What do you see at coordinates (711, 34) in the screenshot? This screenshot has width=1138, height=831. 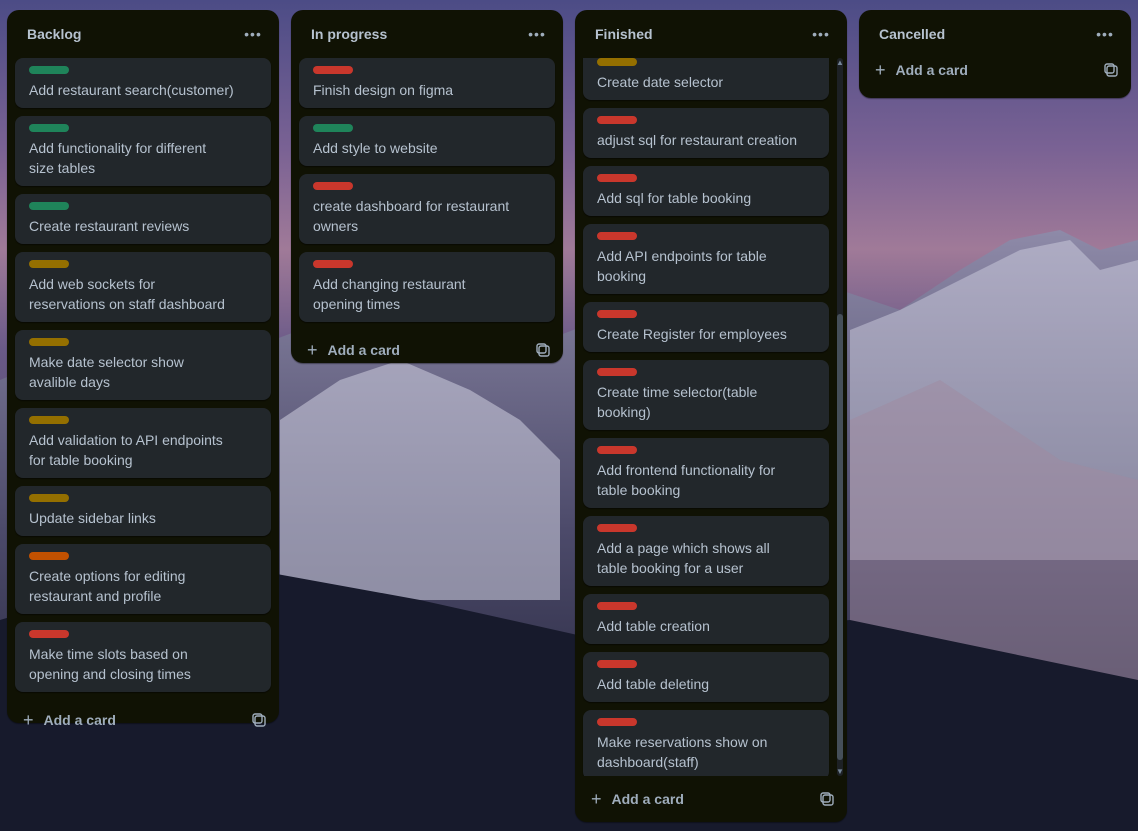 I see `list-header: Finished •••` at bounding box center [711, 34].